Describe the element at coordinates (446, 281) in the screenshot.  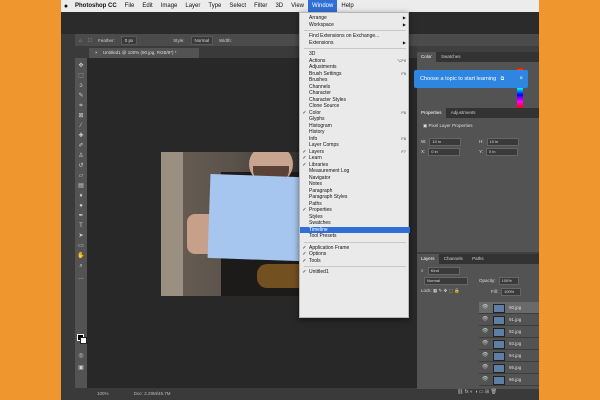
I see `blend-mode-select: Normal` at that location.